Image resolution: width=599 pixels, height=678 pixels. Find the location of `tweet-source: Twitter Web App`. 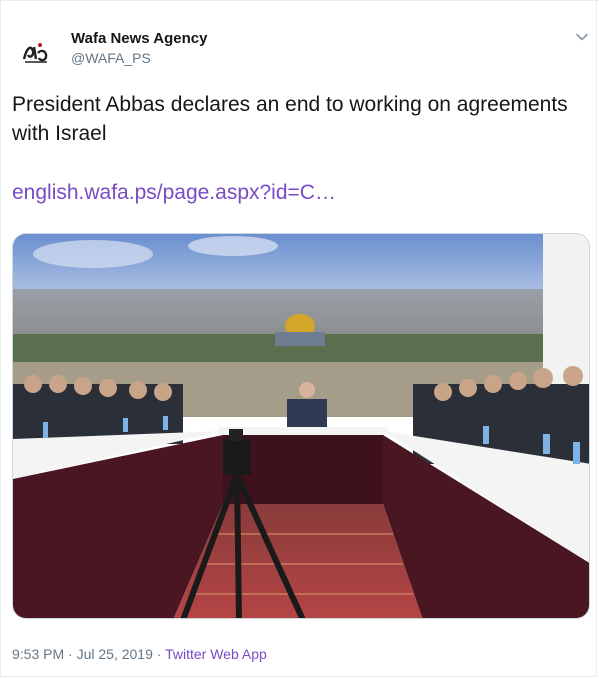

tweet-source: Twitter Web App is located at coordinates (216, 654).